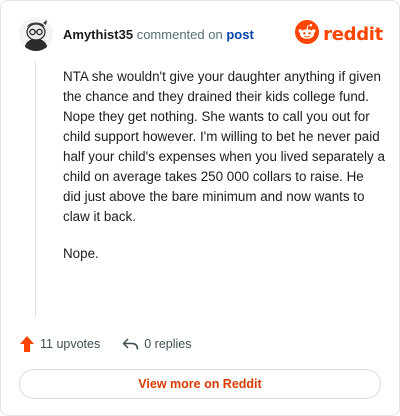  I want to click on thread-line, so click(35, 189).